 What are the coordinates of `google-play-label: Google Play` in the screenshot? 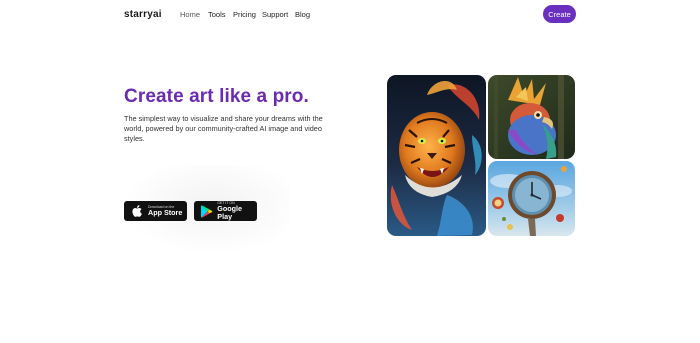 It's located at (230, 212).